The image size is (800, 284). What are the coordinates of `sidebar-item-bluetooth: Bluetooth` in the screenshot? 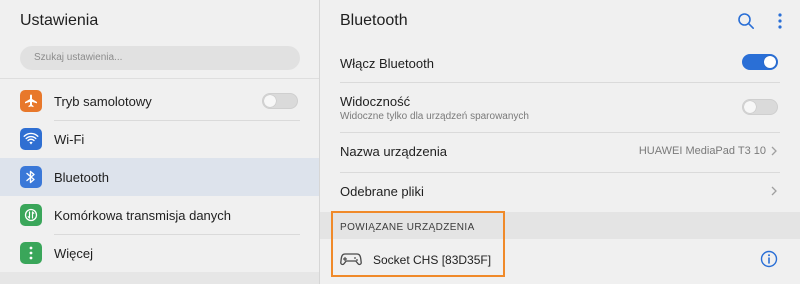 It's located at (159, 177).